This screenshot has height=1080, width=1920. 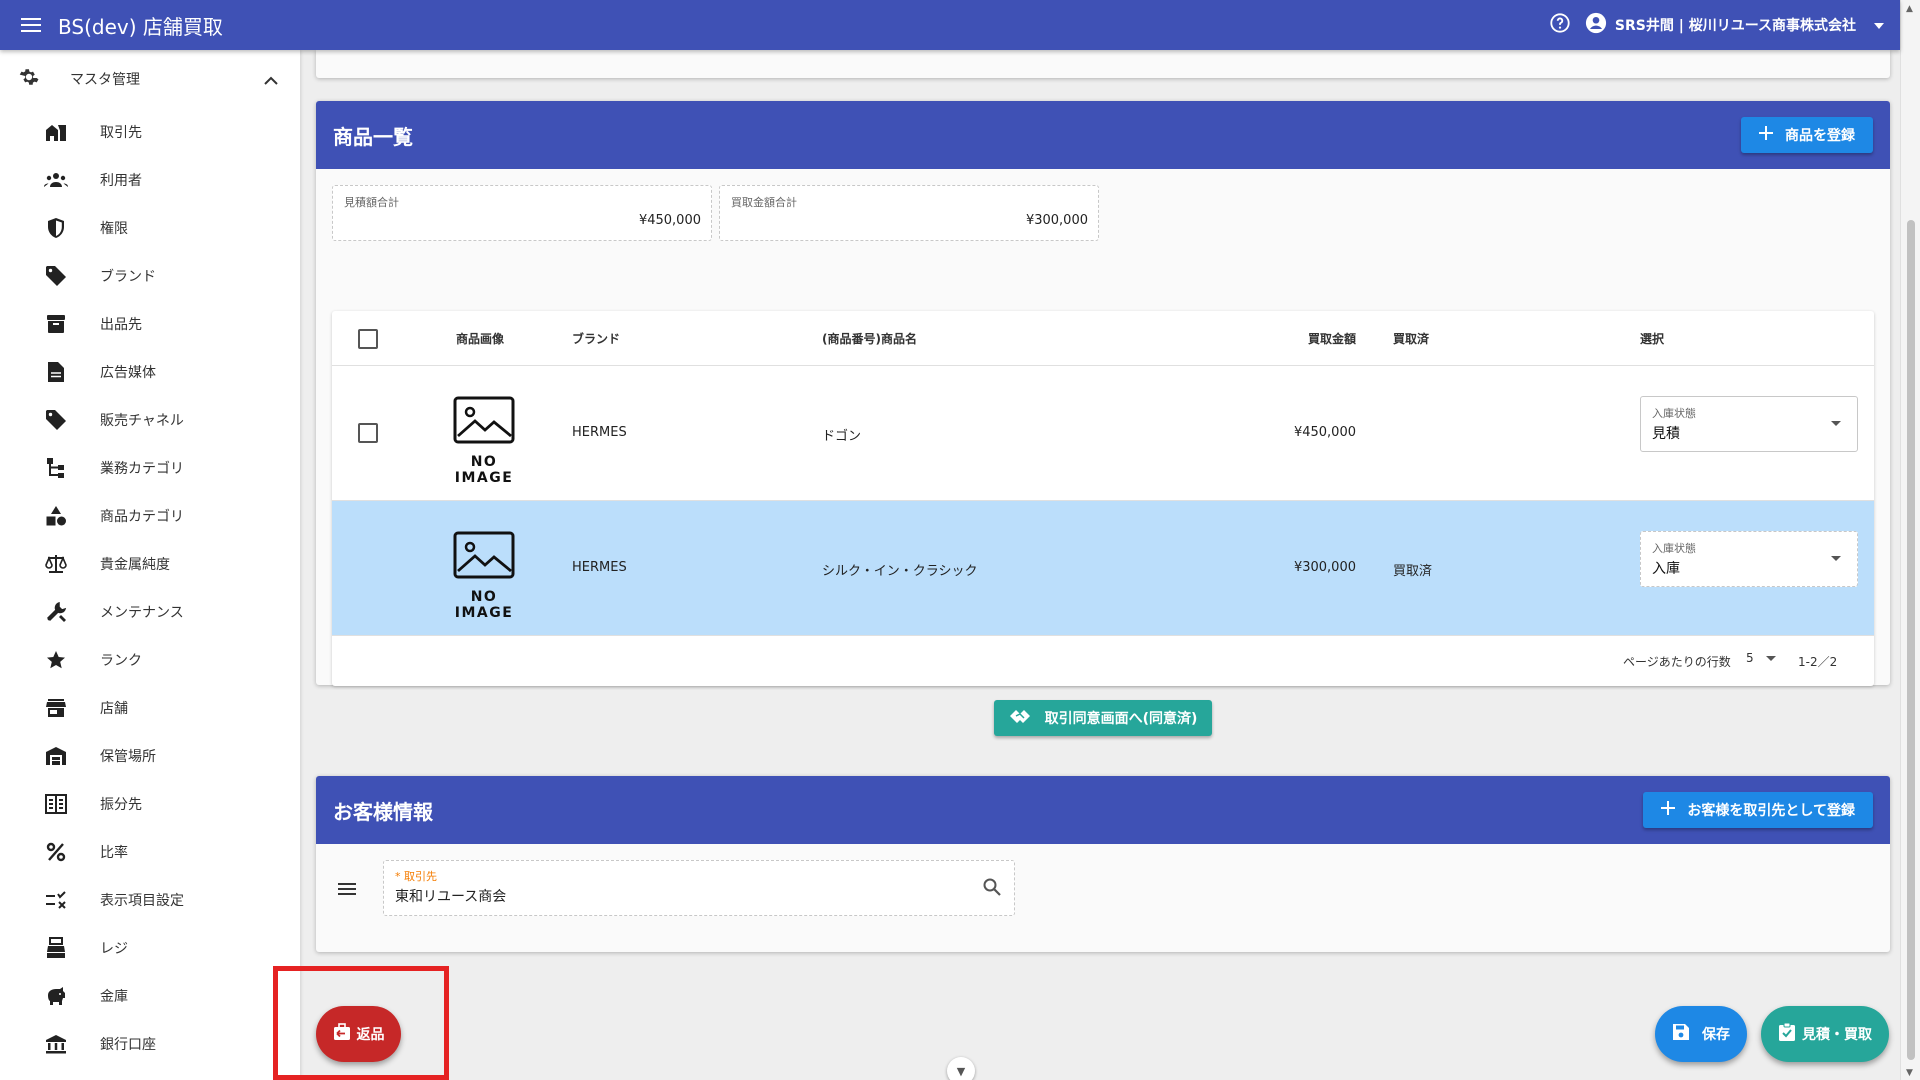 I want to click on column-purchased: 買取済, so click(x=1411, y=338).